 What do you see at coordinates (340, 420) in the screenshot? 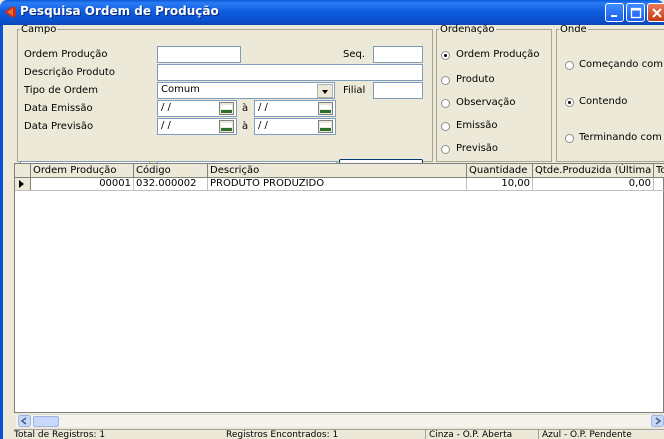
I see `horizontal-scrollbar` at bounding box center [340, 420].